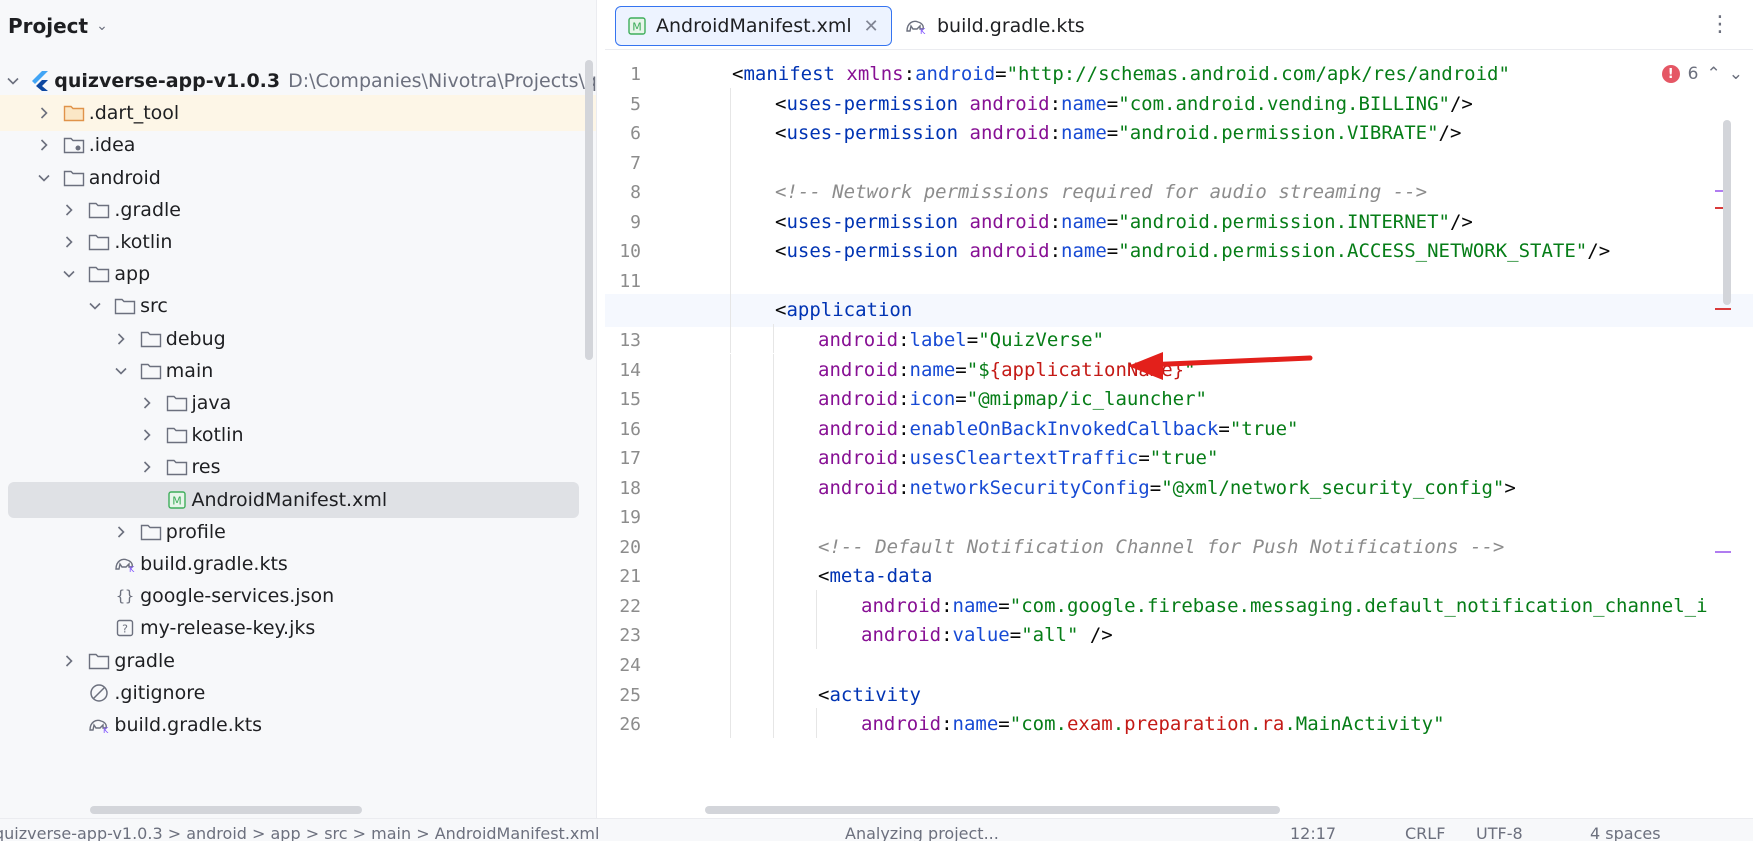 This screenshot has width=1753, height=841. I want to click on tree-item-label: debug, so click(195, 338).